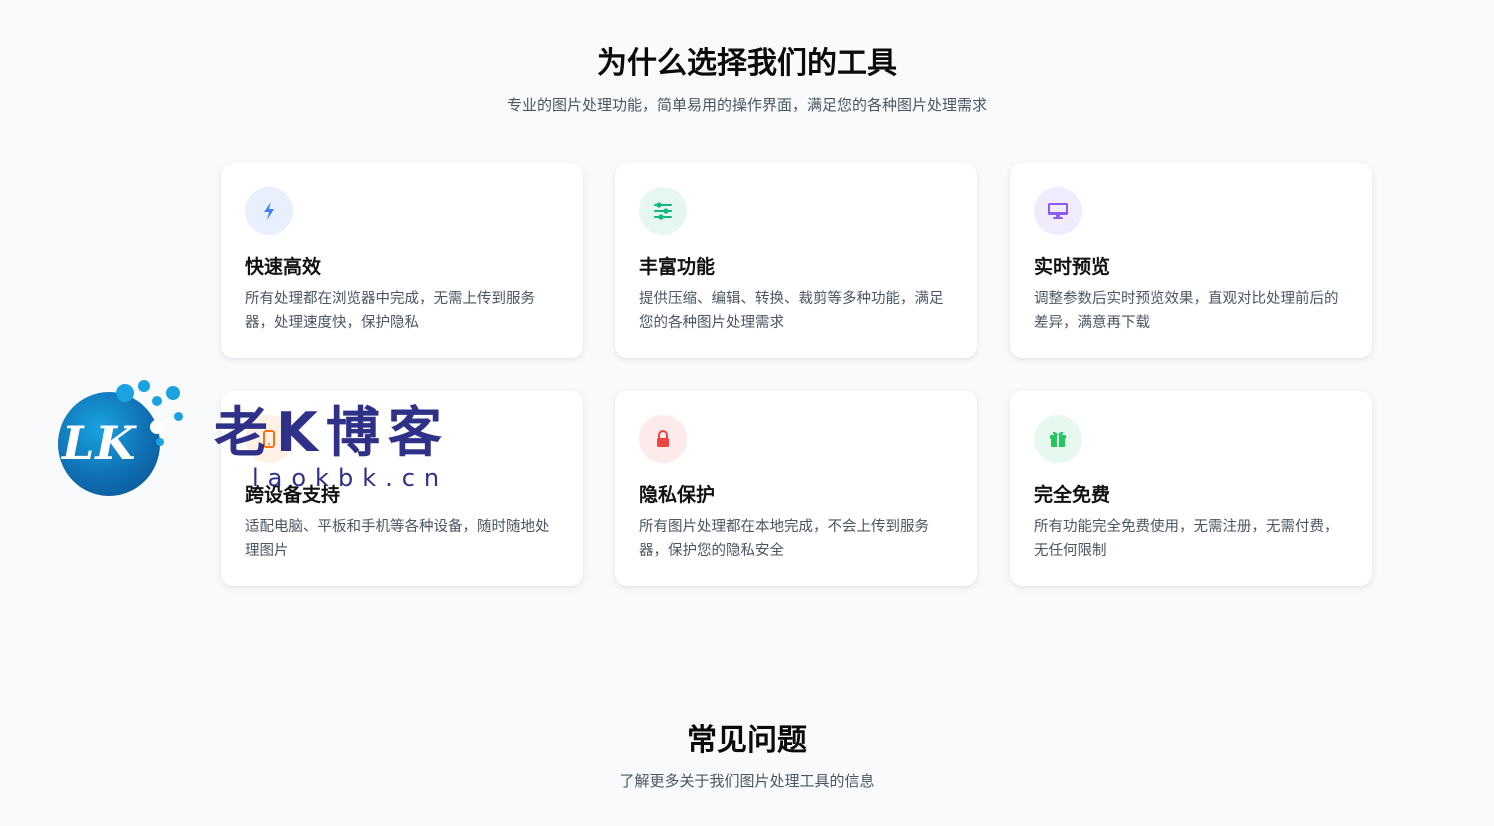  What do you see at coordinates (747, 740) in the screenshot?
I see `faq-section-title: 常见问题` at bounding box center [747, 740].